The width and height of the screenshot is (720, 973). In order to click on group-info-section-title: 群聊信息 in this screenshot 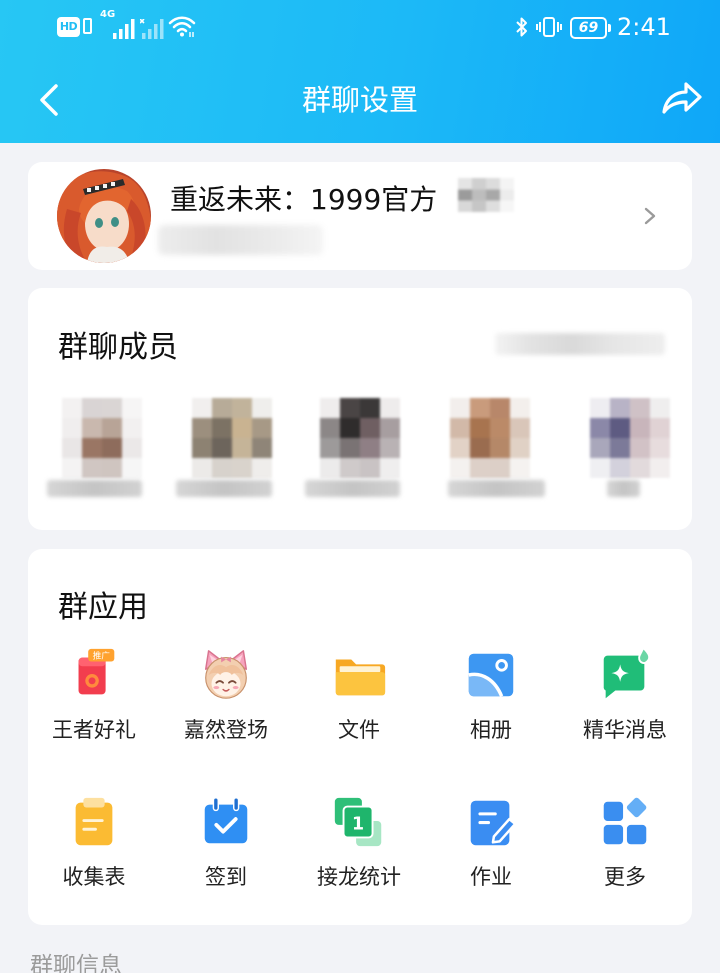, I will do `click(76, 963)`.